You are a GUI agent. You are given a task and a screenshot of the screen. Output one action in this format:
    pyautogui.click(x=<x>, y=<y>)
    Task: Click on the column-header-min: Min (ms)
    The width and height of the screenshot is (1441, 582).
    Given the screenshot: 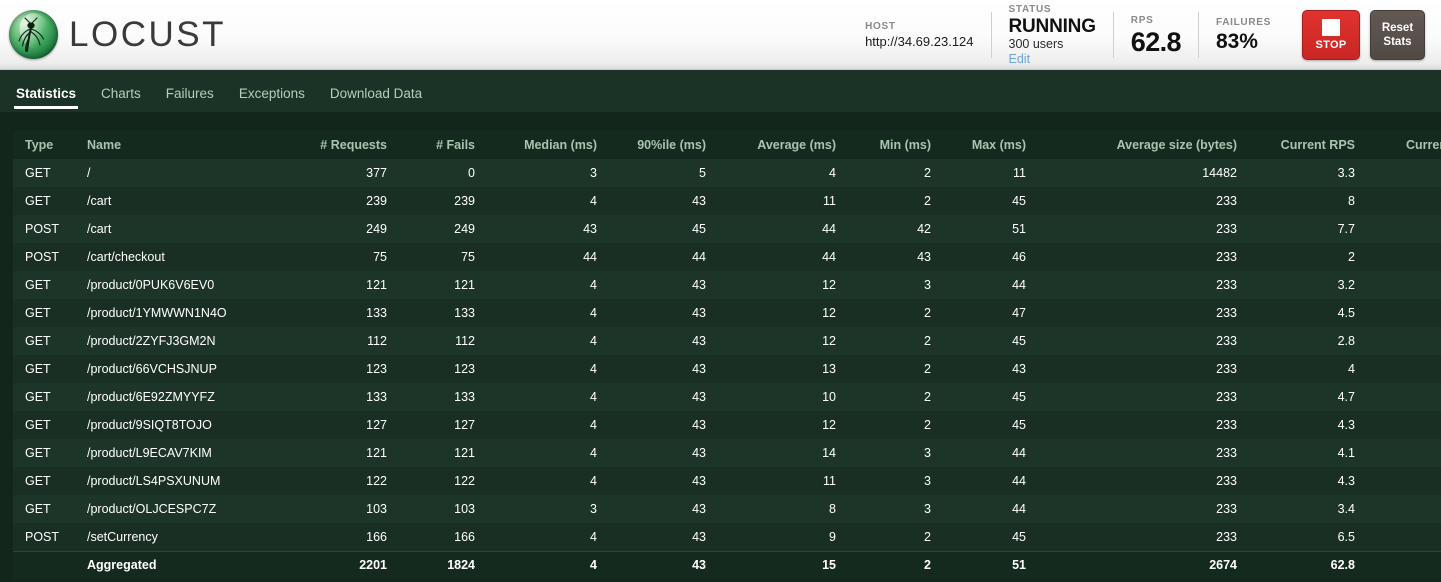 What is the action you would take?
    pyautogui.click(x=895, y=145)
    